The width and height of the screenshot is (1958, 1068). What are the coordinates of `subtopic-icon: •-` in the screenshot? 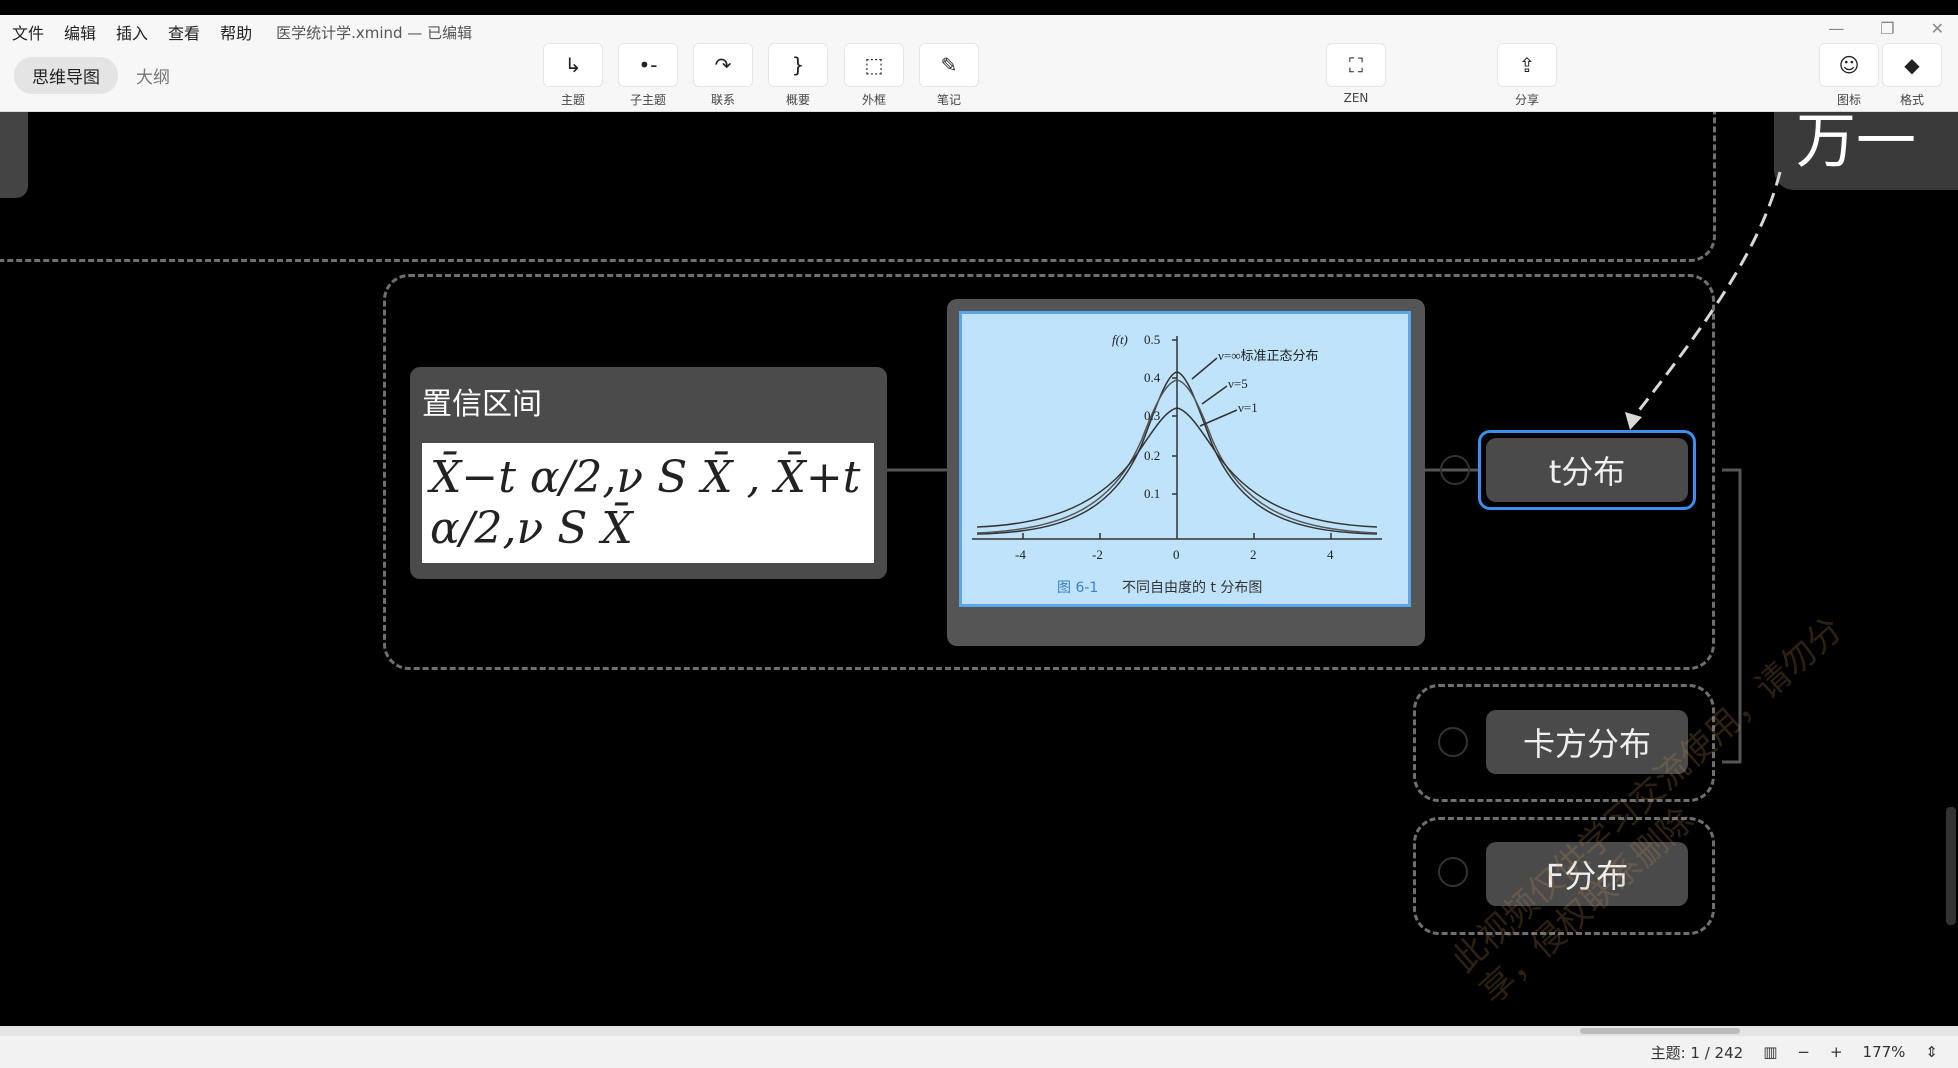 It's located at (648, 65).